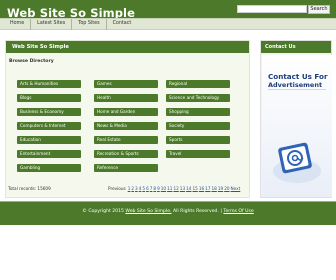  I want to click on total-records: Total records: 15609, so click(29, 188).